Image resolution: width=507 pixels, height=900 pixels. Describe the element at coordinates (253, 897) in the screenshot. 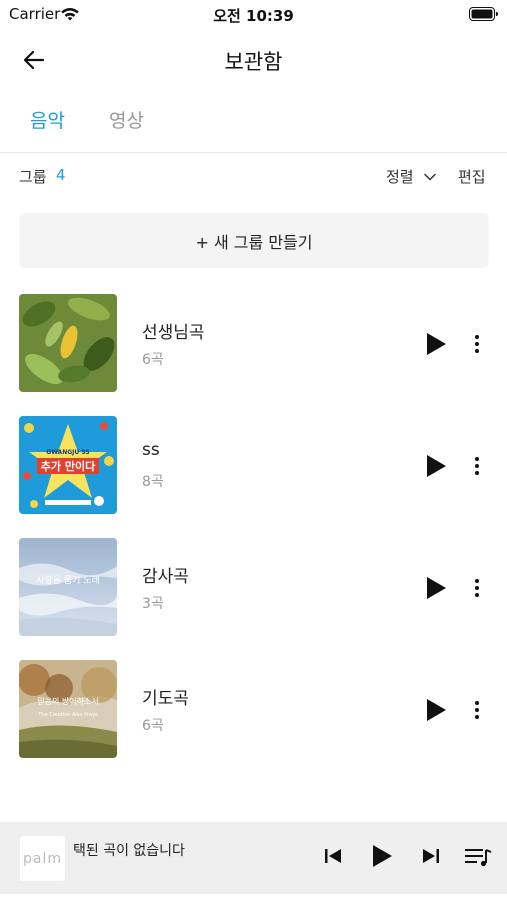

I see `home-indicator-area` at that location.